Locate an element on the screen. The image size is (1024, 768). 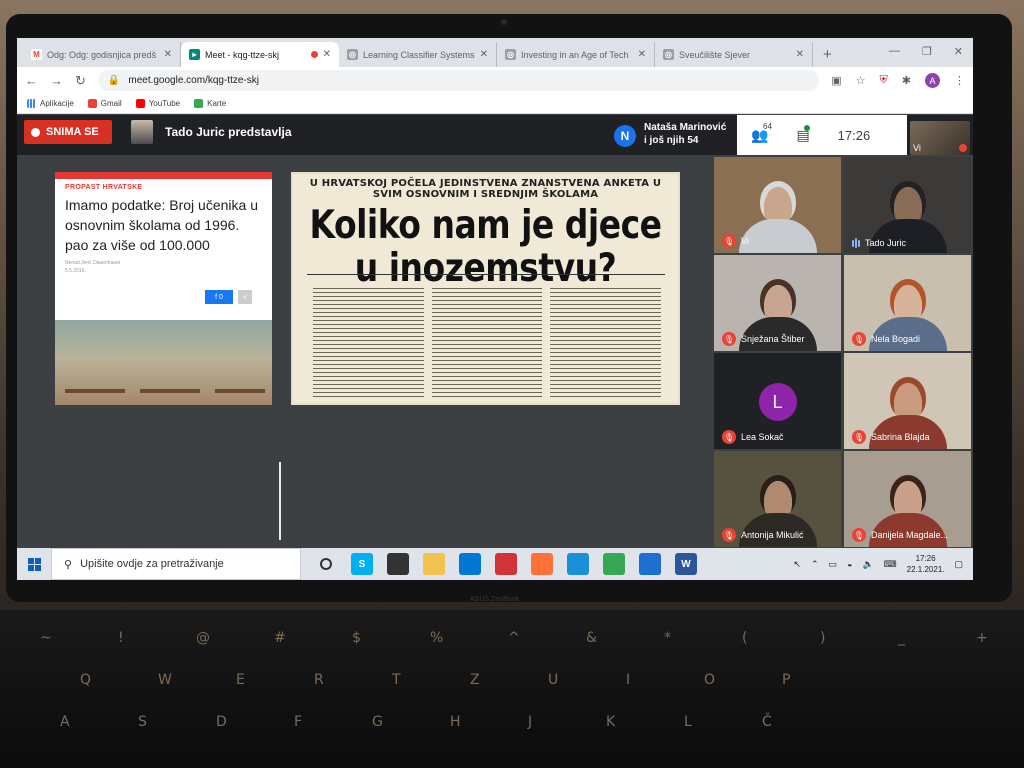
tab-investing: ◎ Investing in an Age of Tech ✕ is located at coordinates (576, 54).